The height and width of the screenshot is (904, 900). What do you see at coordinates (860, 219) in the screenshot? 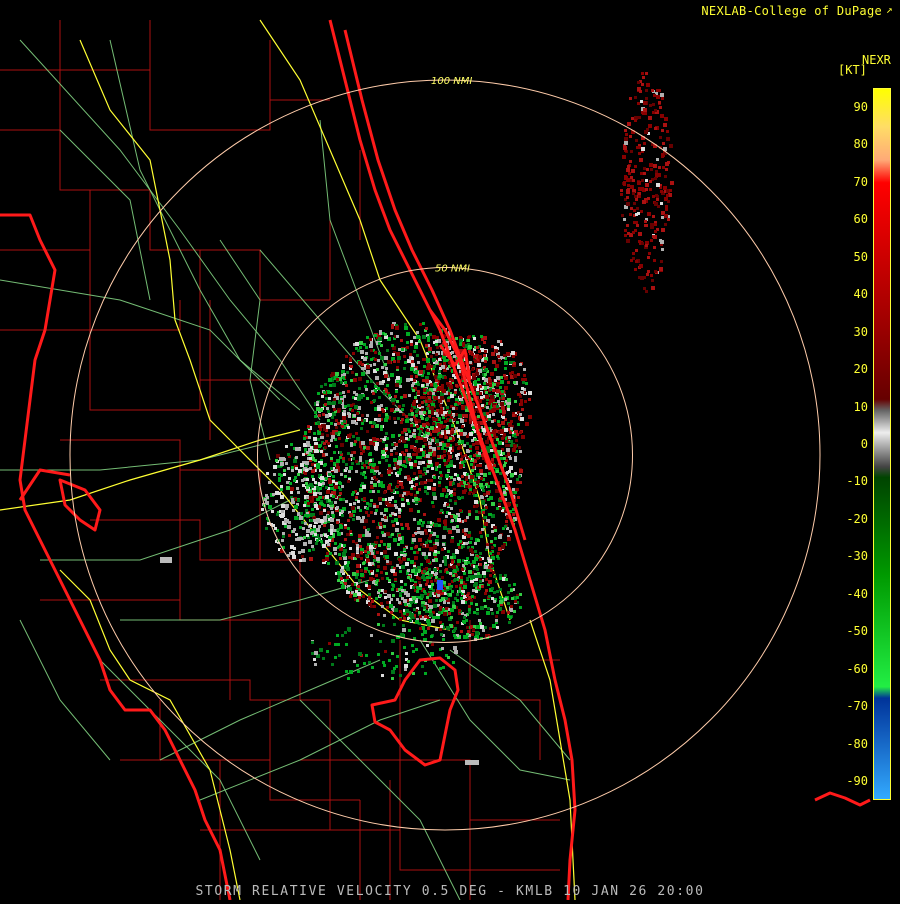
I see `legend-tick: 60` at bounding box center [860, 219].